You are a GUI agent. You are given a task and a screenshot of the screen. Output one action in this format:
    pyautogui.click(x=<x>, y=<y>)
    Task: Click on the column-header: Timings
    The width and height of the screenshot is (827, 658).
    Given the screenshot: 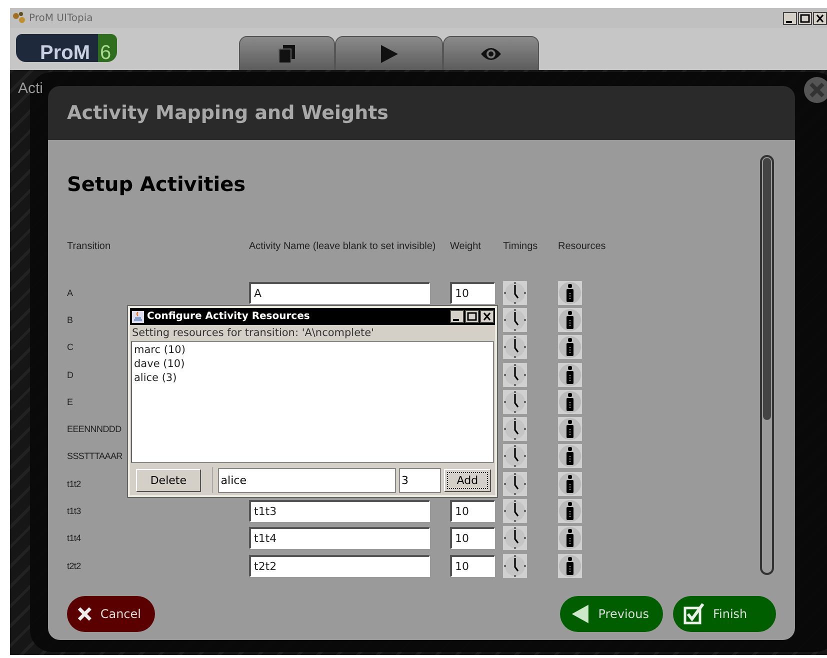 What is the action you would take?
    pyautogui.click(x=520, y=246)
    